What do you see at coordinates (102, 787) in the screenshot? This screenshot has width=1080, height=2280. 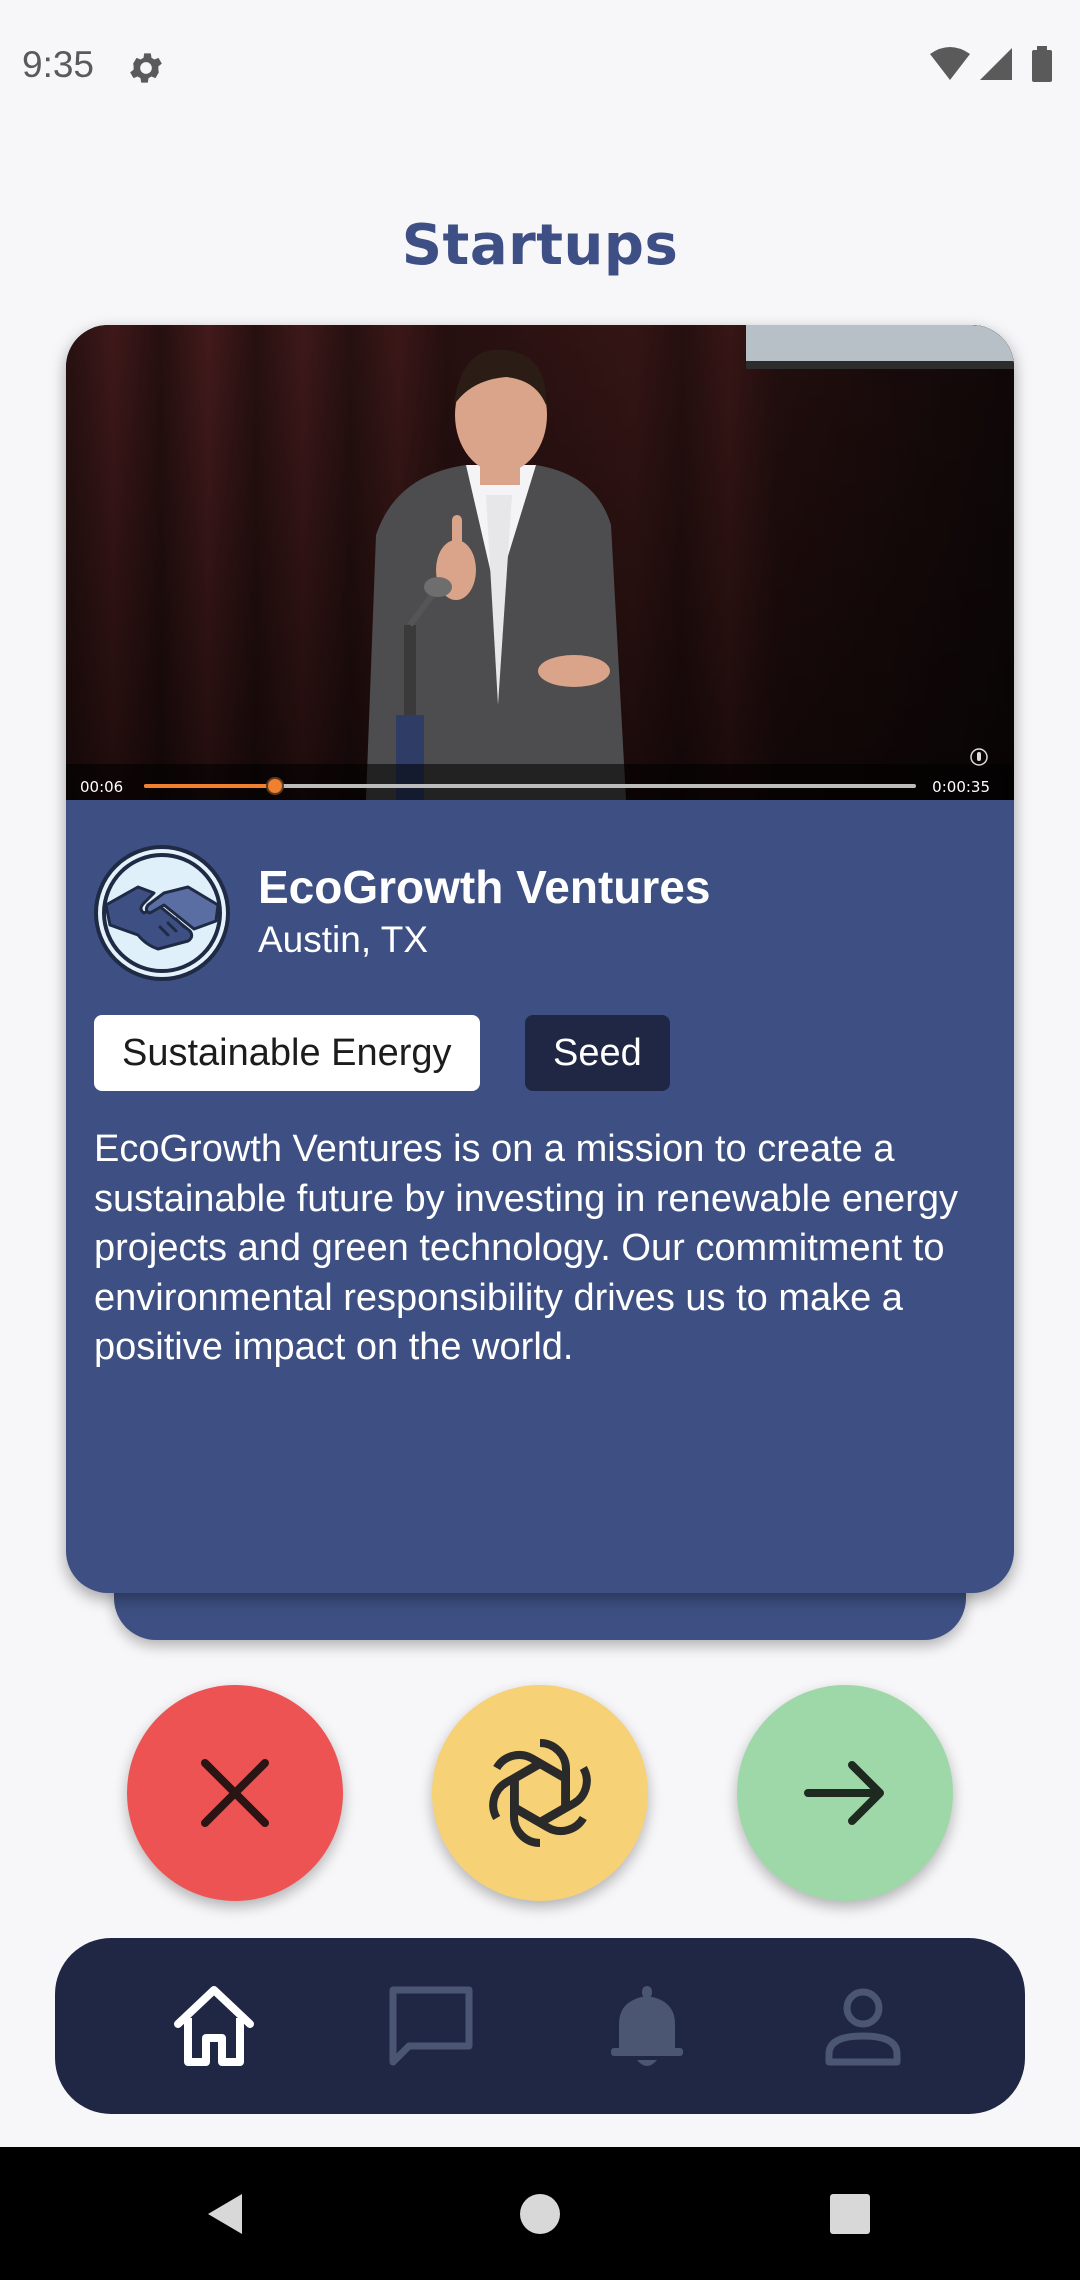 I see `video-current-time: 00:06` at bounding box center [102, 787].